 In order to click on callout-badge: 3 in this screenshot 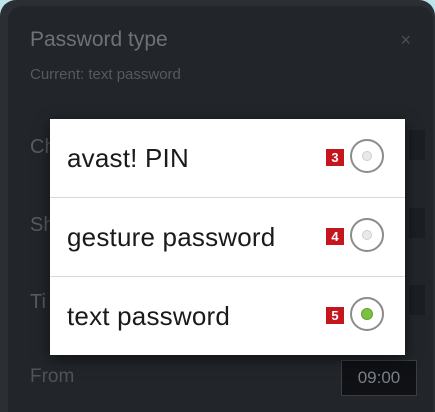, I will do `click(335, 157)`.